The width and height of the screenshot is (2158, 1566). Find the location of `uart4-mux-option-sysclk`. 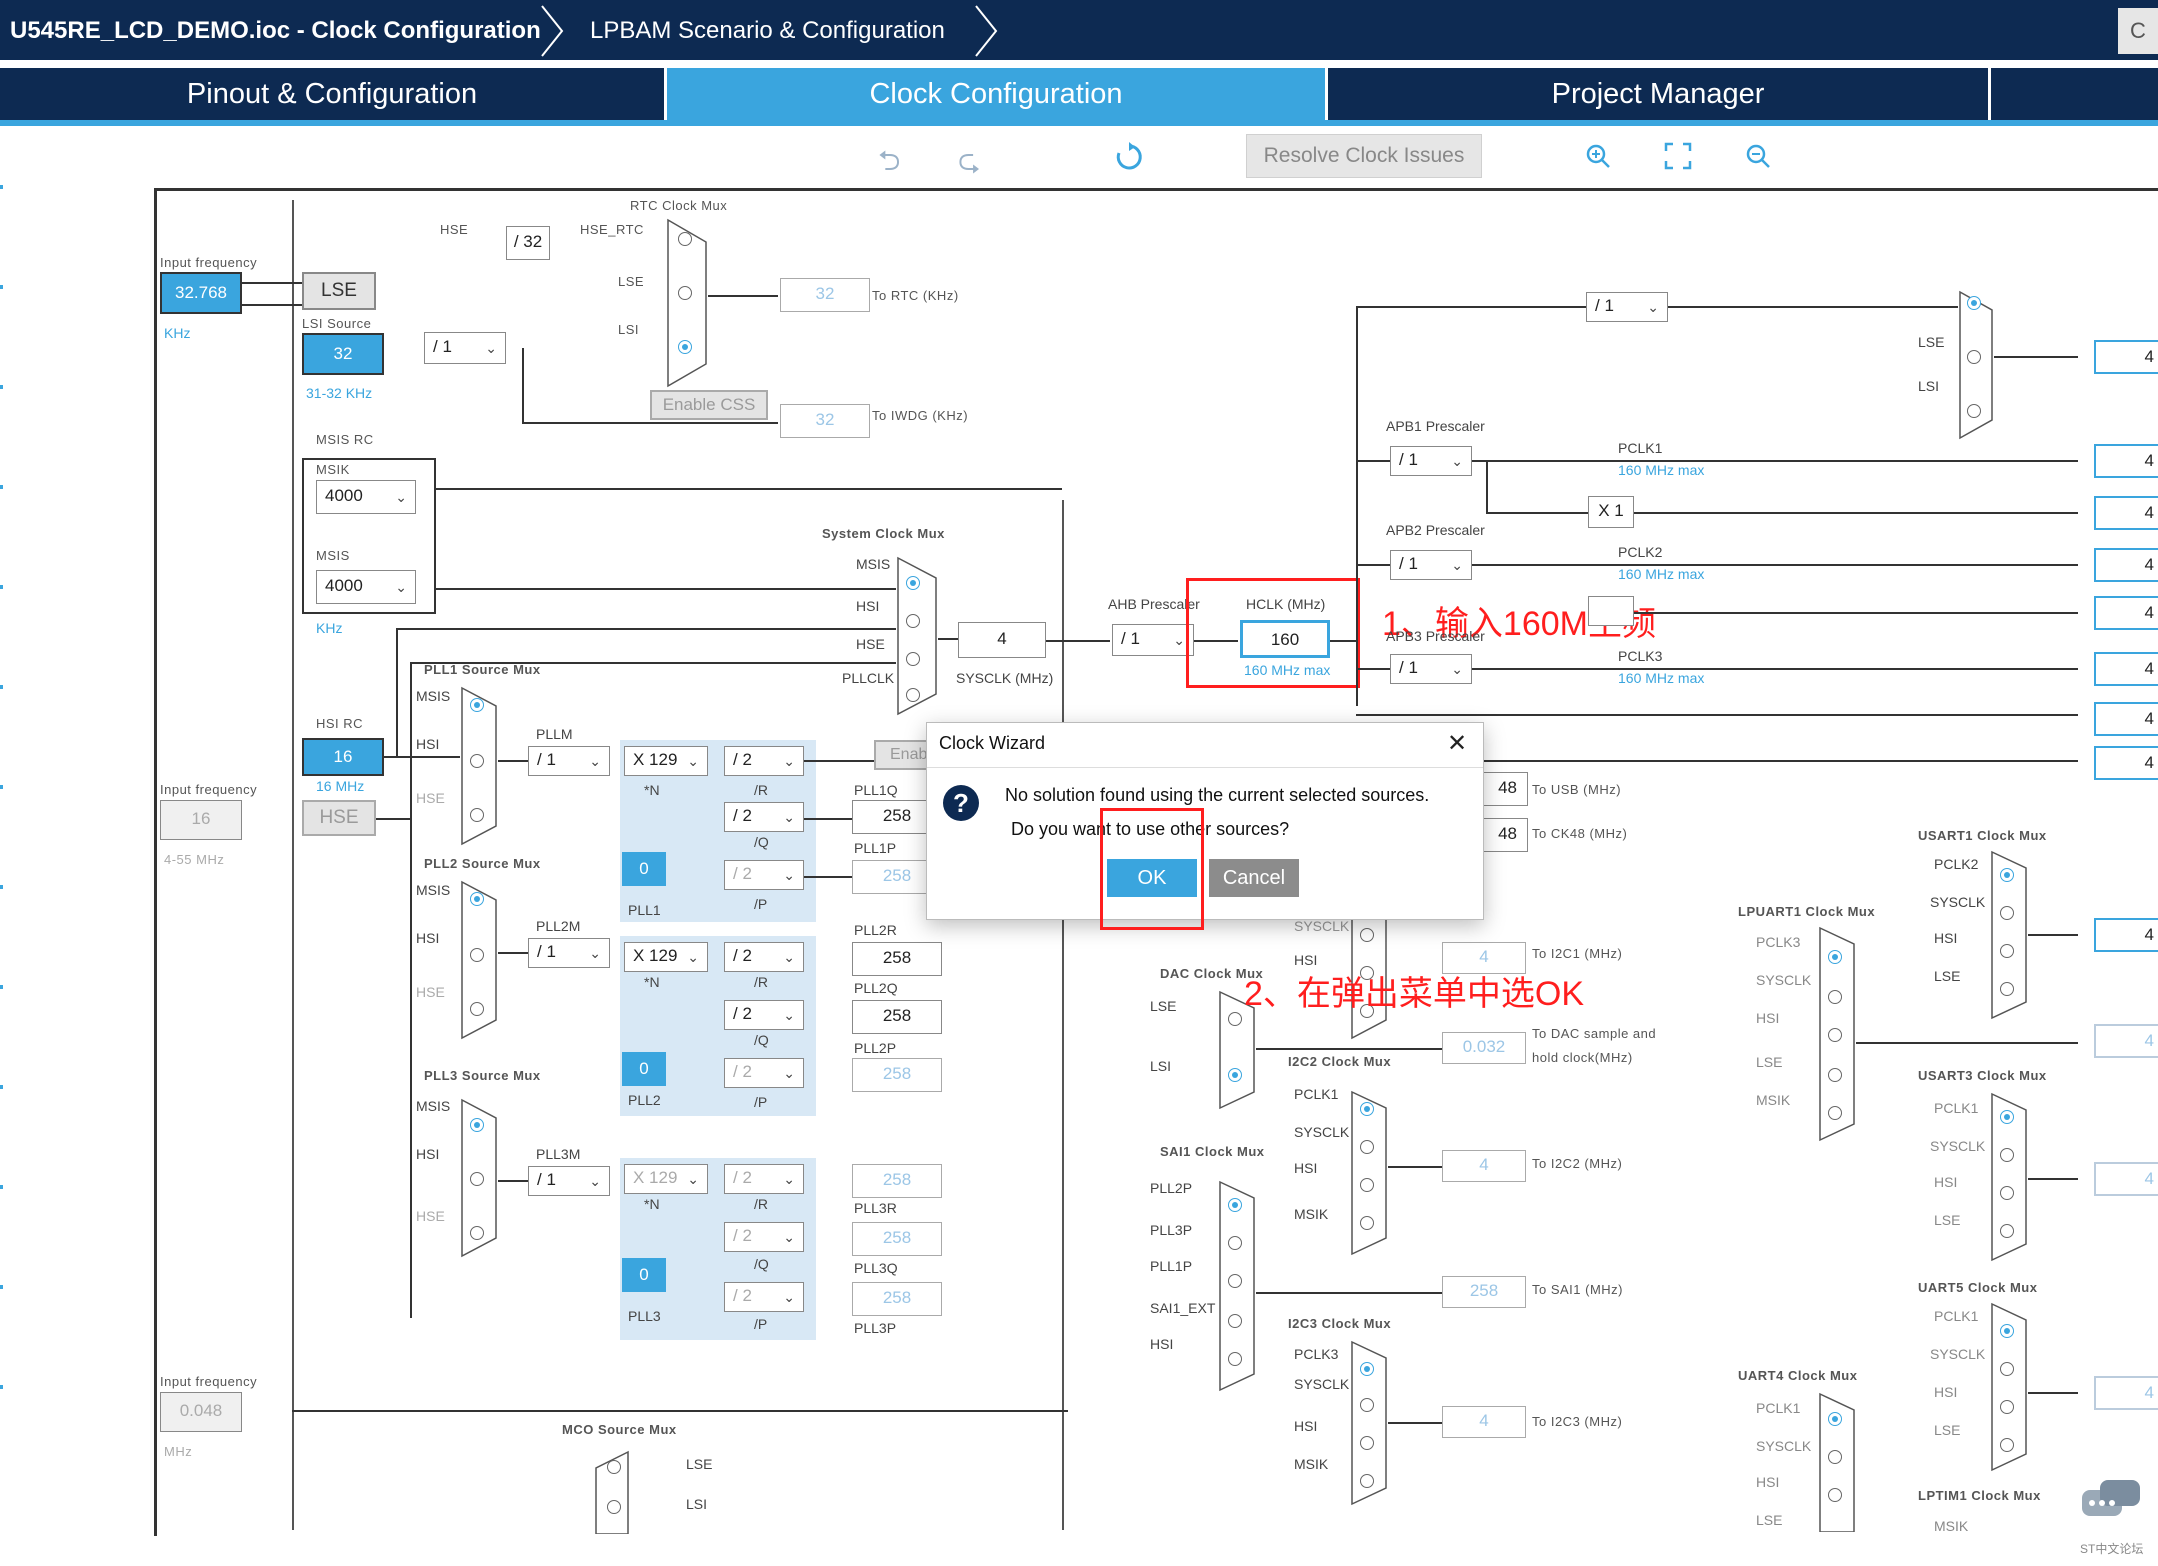

uart4-mux-option-sysclk is located at coordinates (1835, 1457).